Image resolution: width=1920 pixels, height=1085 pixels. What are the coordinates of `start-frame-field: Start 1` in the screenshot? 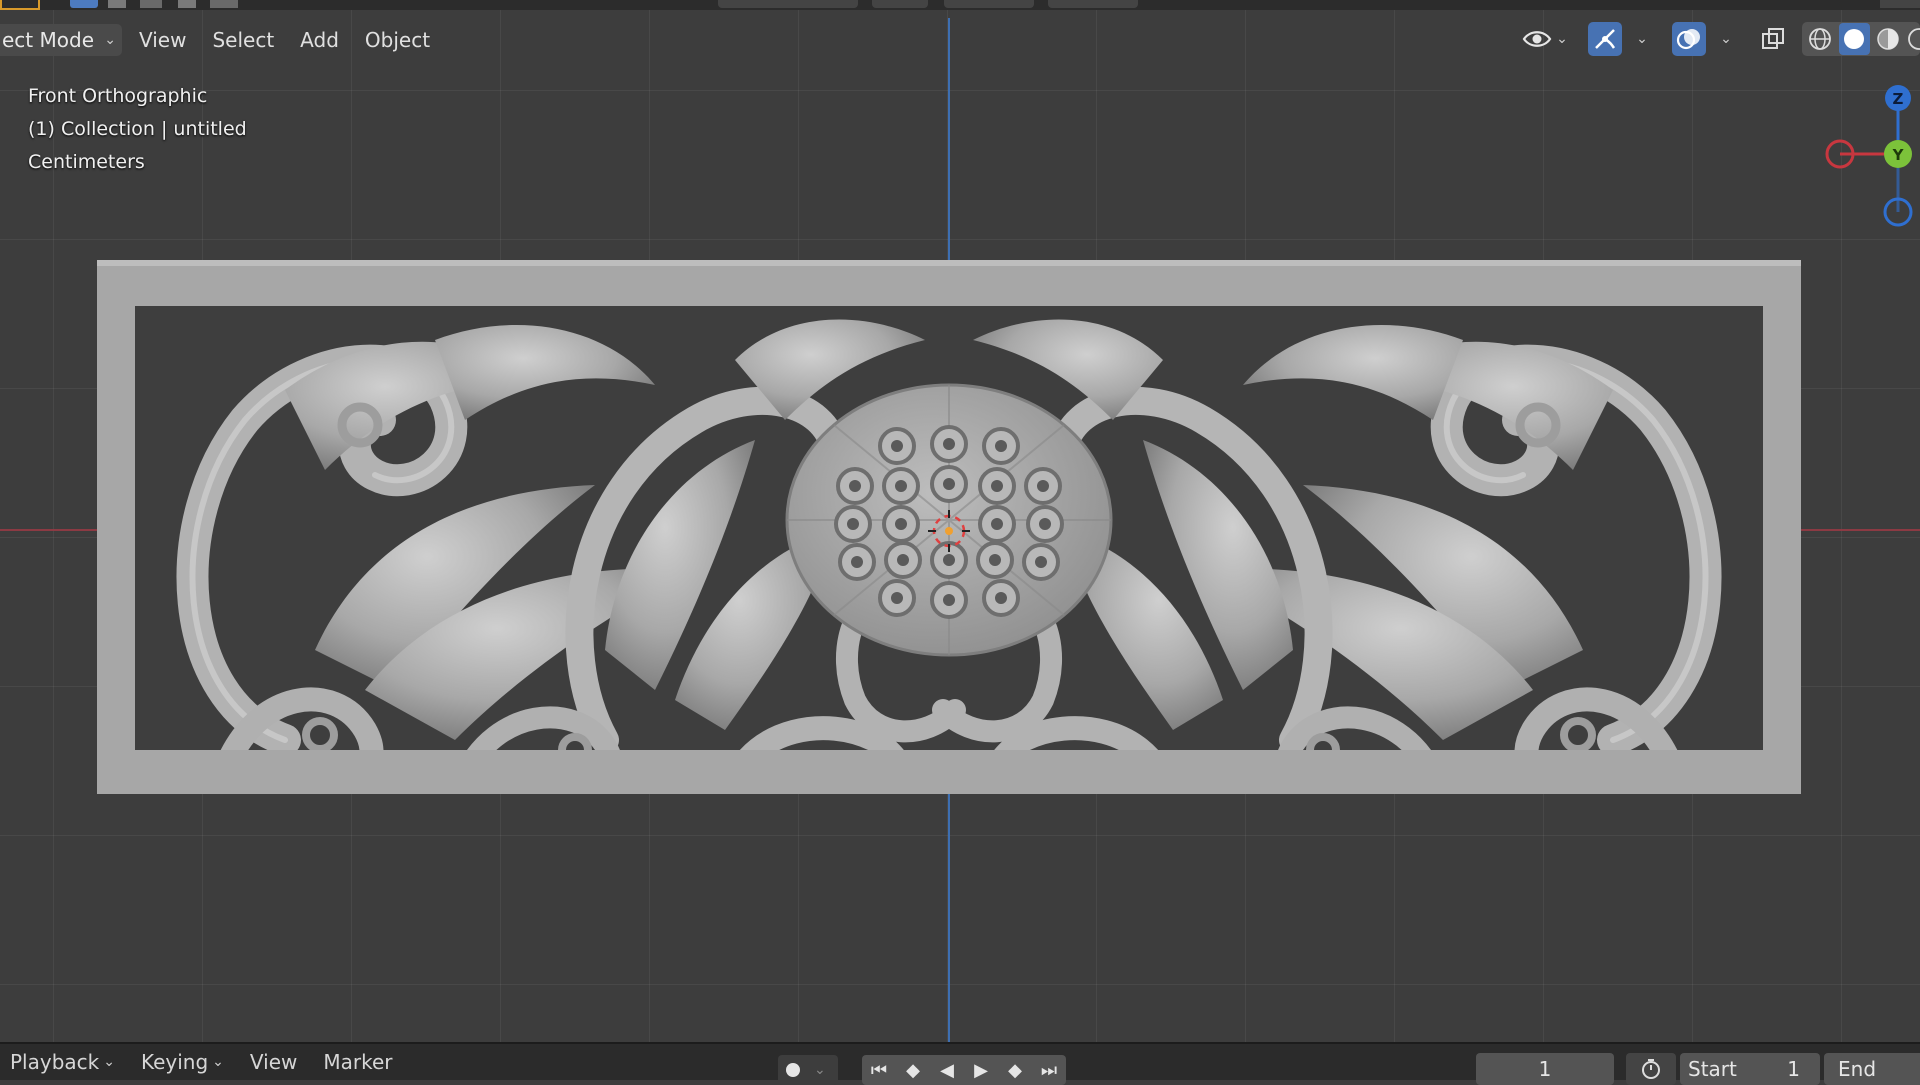 It's located at (1750, 1069).